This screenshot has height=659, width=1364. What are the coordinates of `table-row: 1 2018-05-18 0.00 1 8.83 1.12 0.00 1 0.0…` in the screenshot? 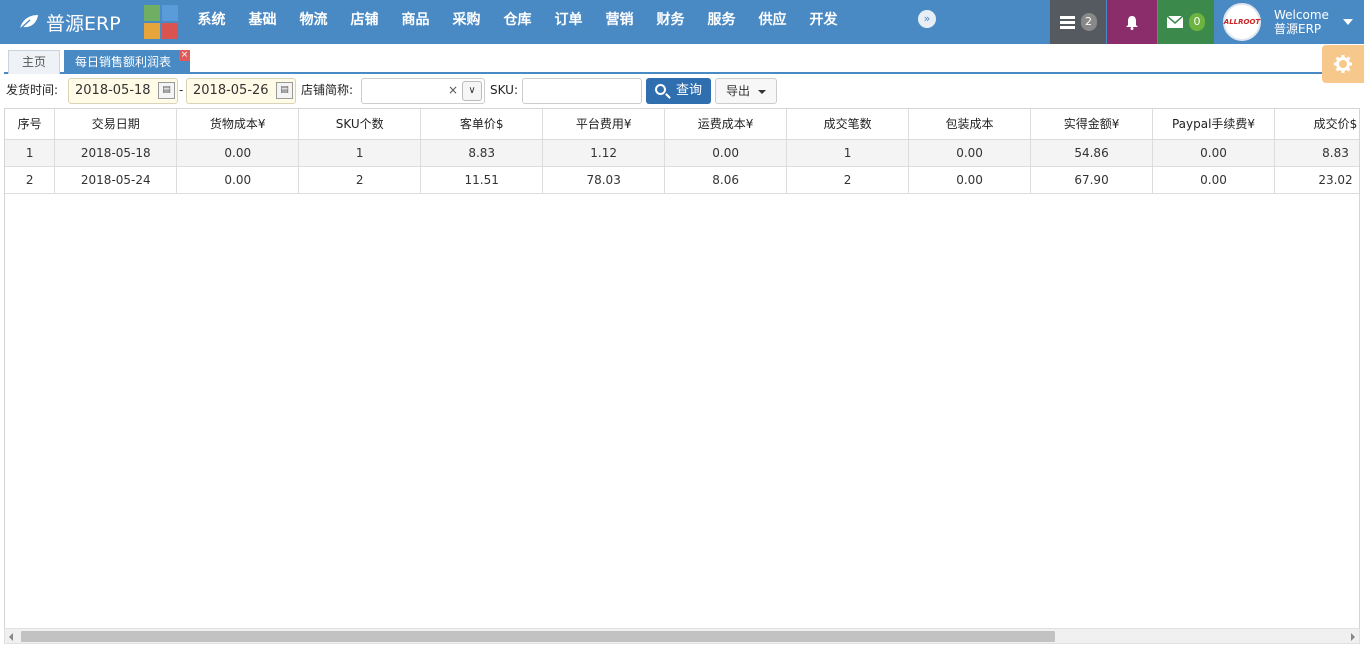 It's located at (682, 153).